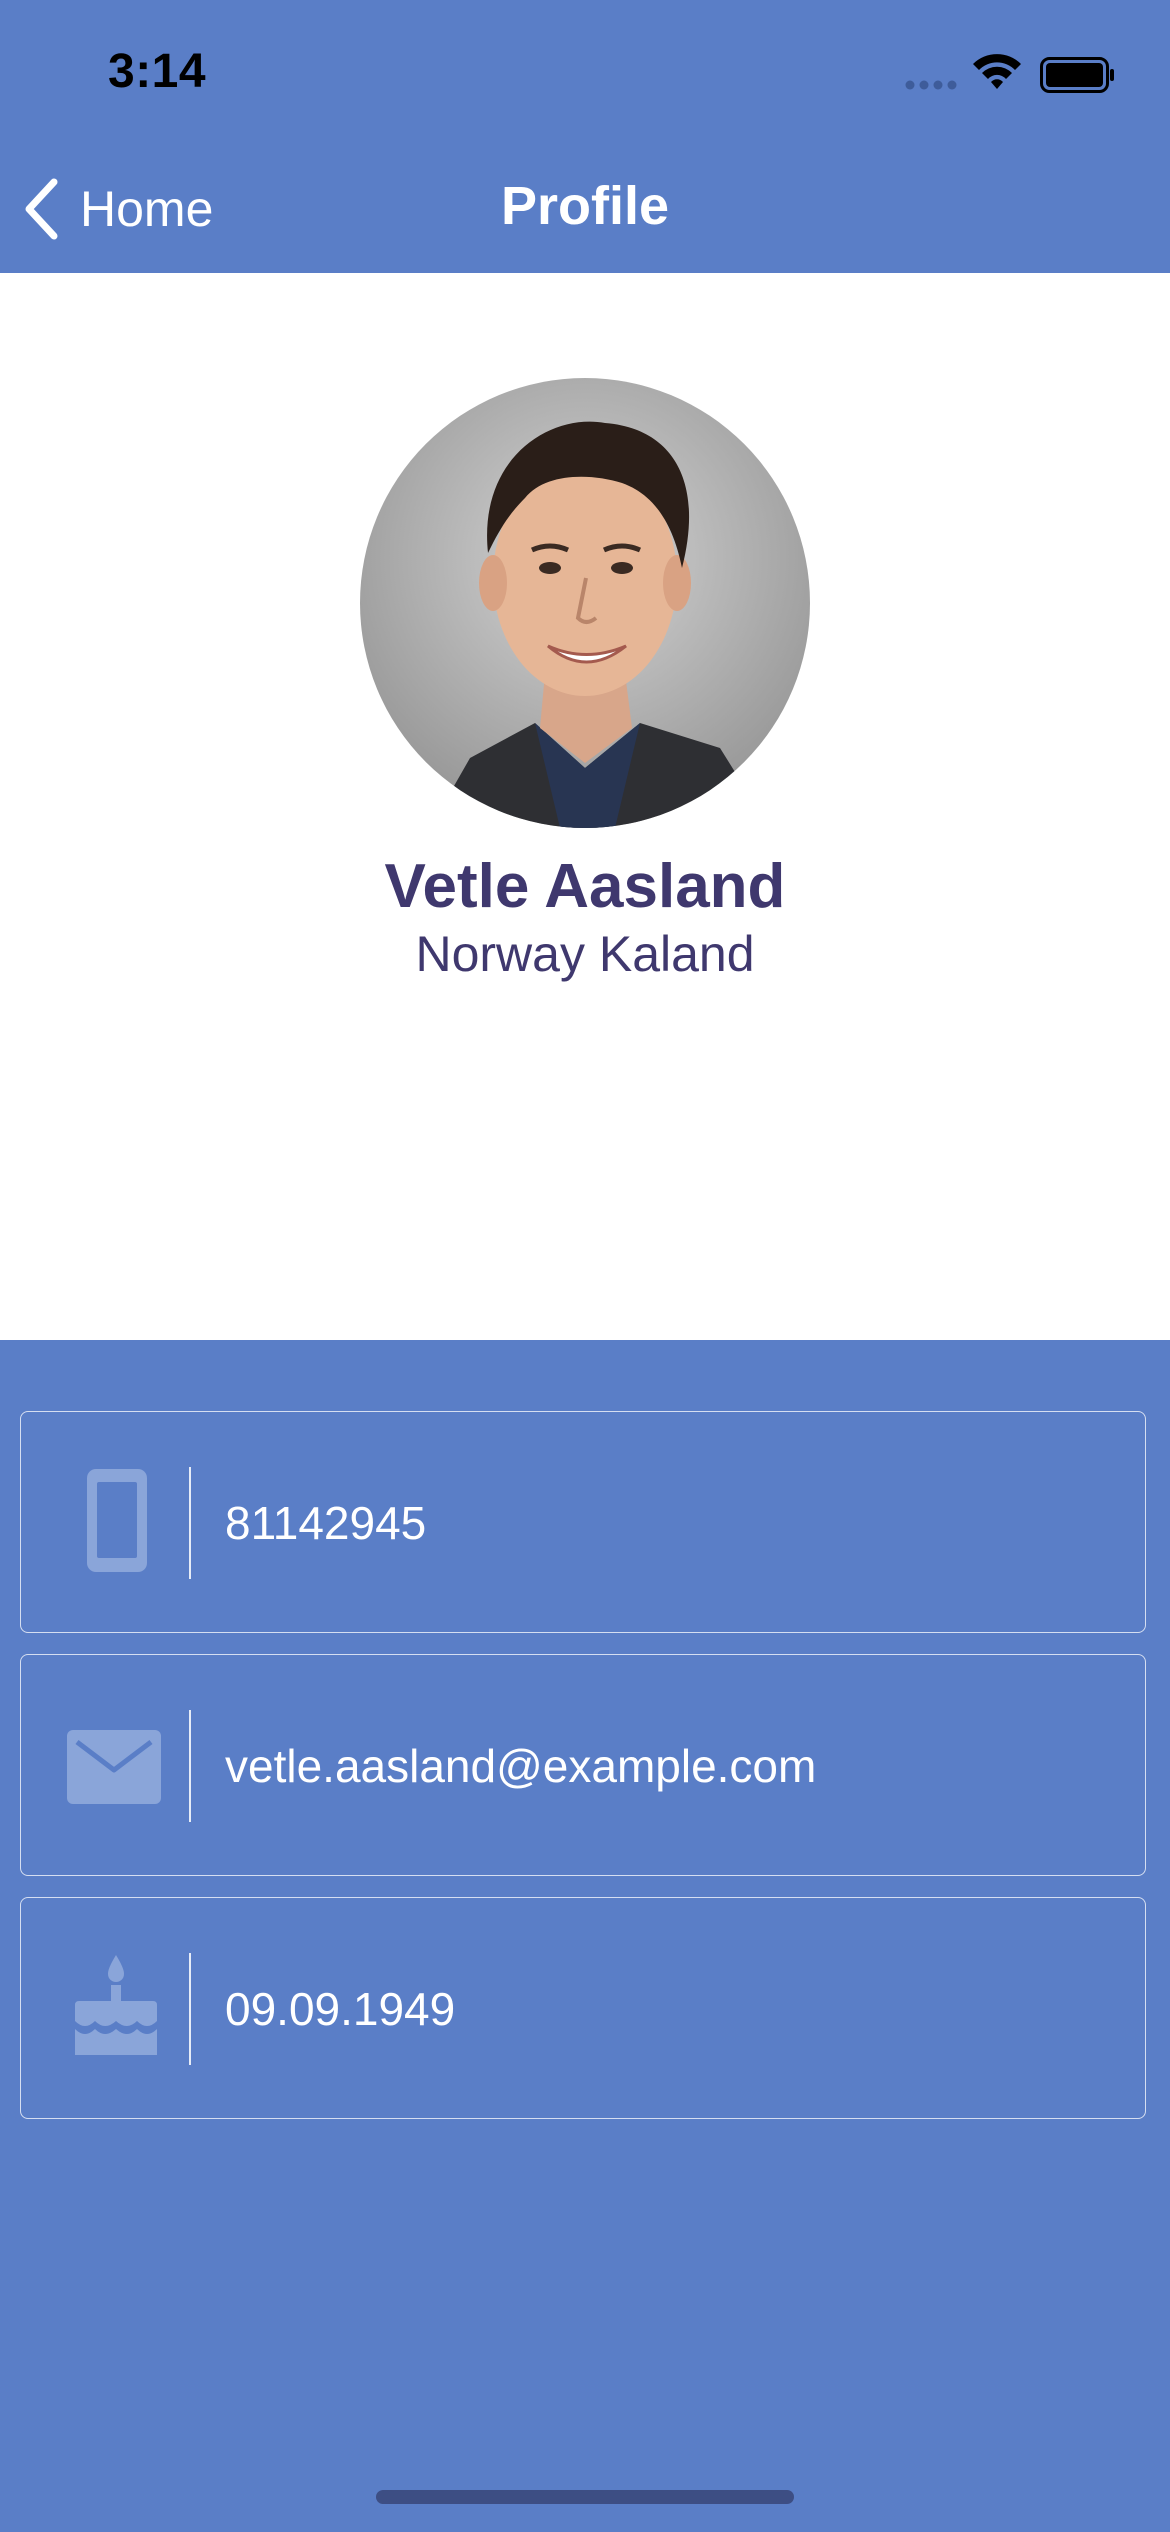 The height and width of the screenshot is (2532, 1170). Describe the element at coordinates (931, 85) in the screenshot. I see `cellular-signal-icon` at that location.